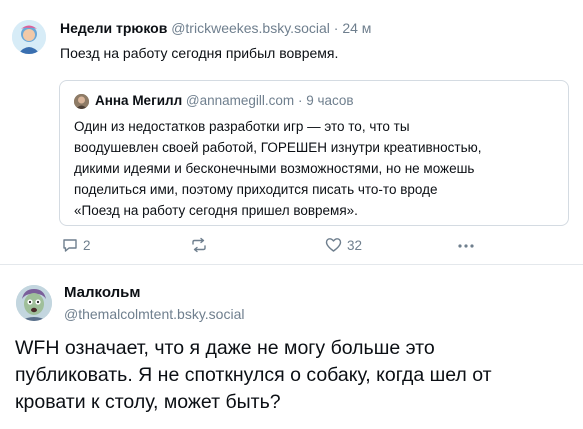 The width and height of the screenshot is (583, 429). What do you see at coordinates (199, 53) in the screenshot?
I see `post-text: Поезд на работу сегодня прибыл вовремя.` at bounding box center [199, 53].